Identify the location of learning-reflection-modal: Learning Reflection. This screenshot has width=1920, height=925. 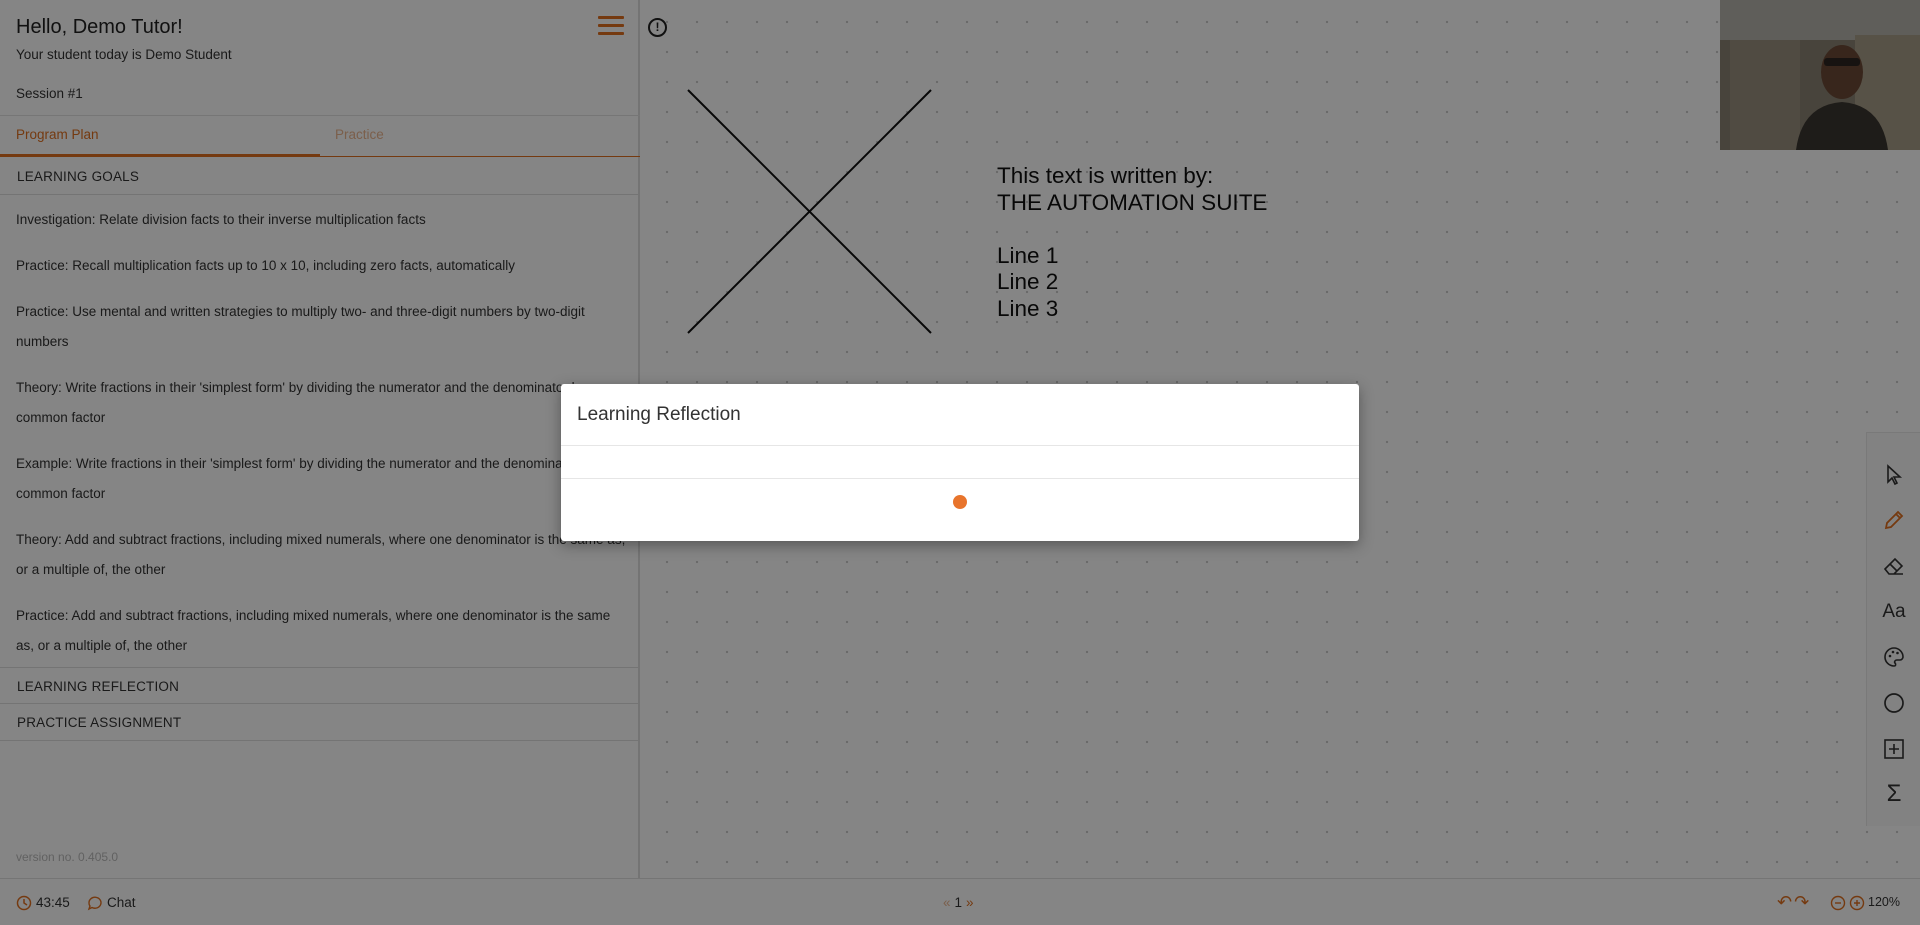
(960, 462).